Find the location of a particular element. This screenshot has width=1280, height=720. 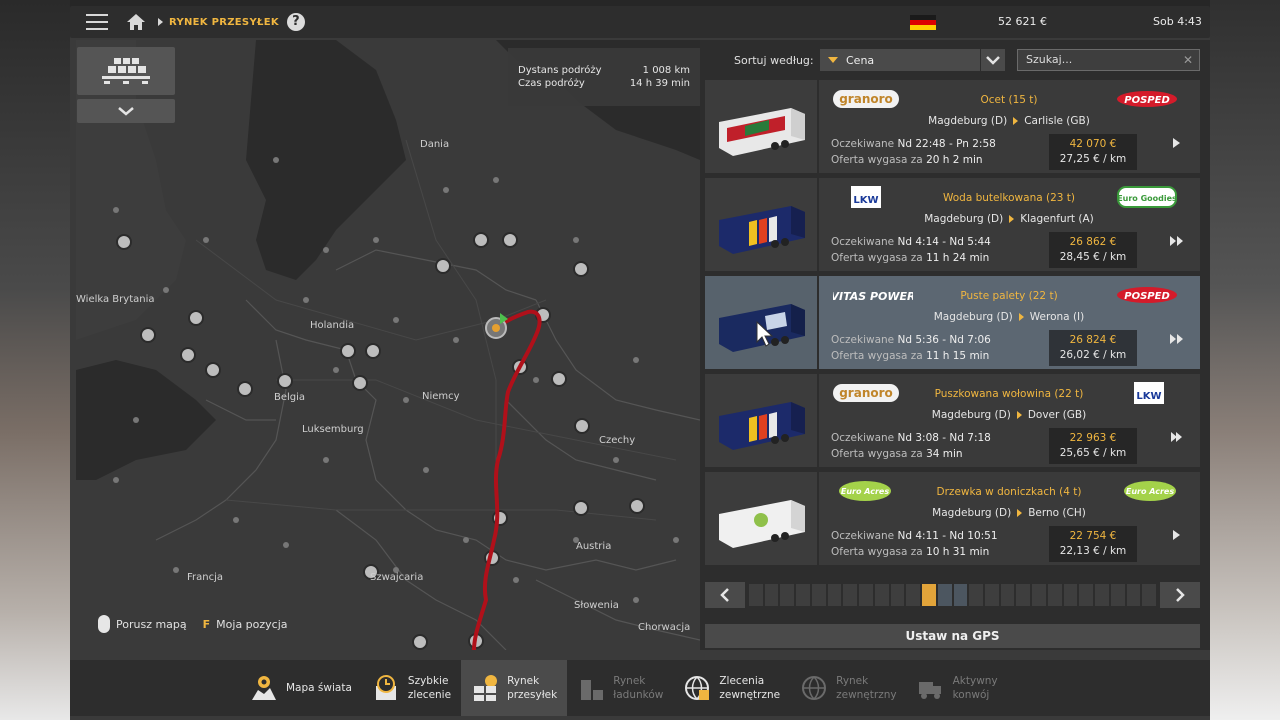

money-balance: 52 621 € is located at coordinates (1022, 21).